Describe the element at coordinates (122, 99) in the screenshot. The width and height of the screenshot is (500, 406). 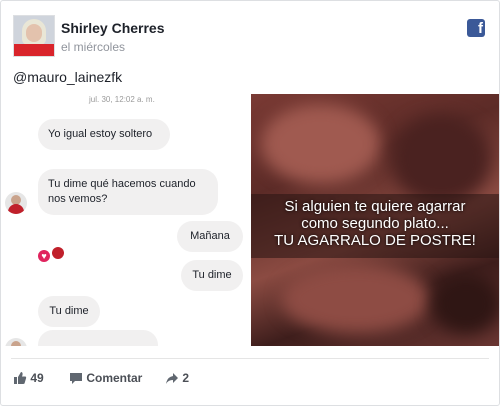
I see `chat-timestamp: jul. 30, 12:02 a. m.` at that location.